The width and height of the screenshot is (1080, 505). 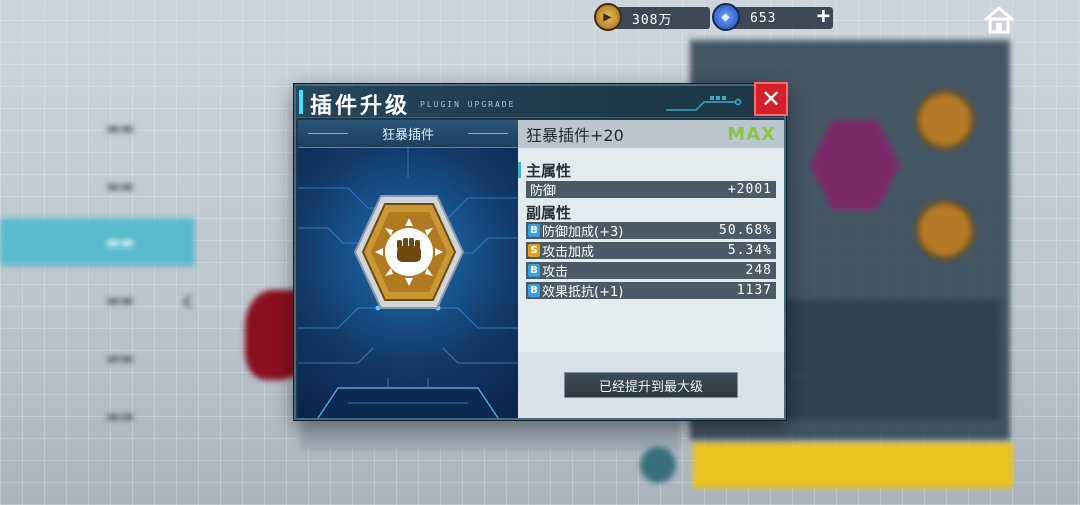 I want to click on header-circuit-decoration, so click(x=704, y=103).